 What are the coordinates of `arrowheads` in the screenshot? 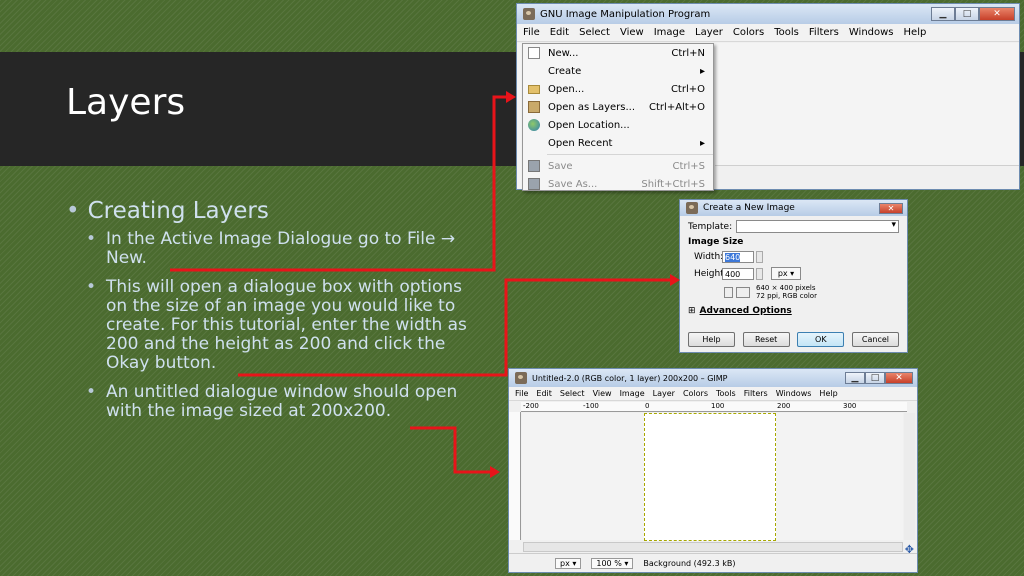 It's located at (585, 284).